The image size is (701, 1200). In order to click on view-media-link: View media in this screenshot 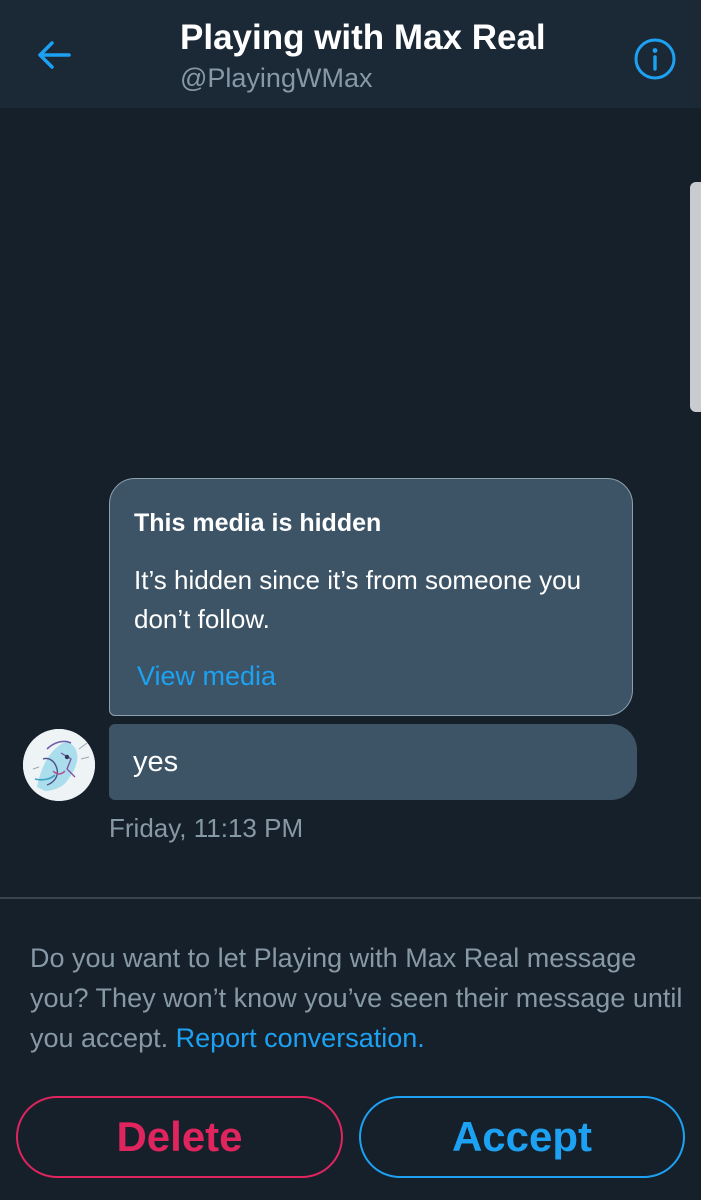, I will do `click(206, 676)`.